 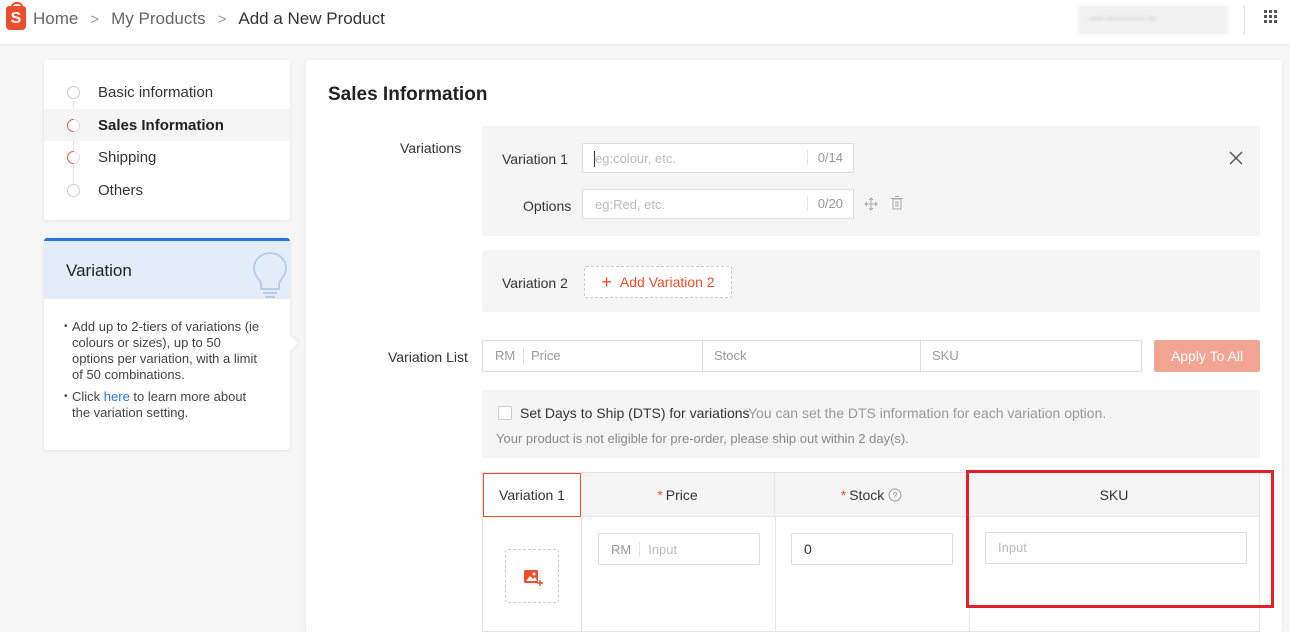 What do you see at coordinates (99, 270) in the screenshot?
I see `tip-title: Variation` at bounding box center [99, 270].